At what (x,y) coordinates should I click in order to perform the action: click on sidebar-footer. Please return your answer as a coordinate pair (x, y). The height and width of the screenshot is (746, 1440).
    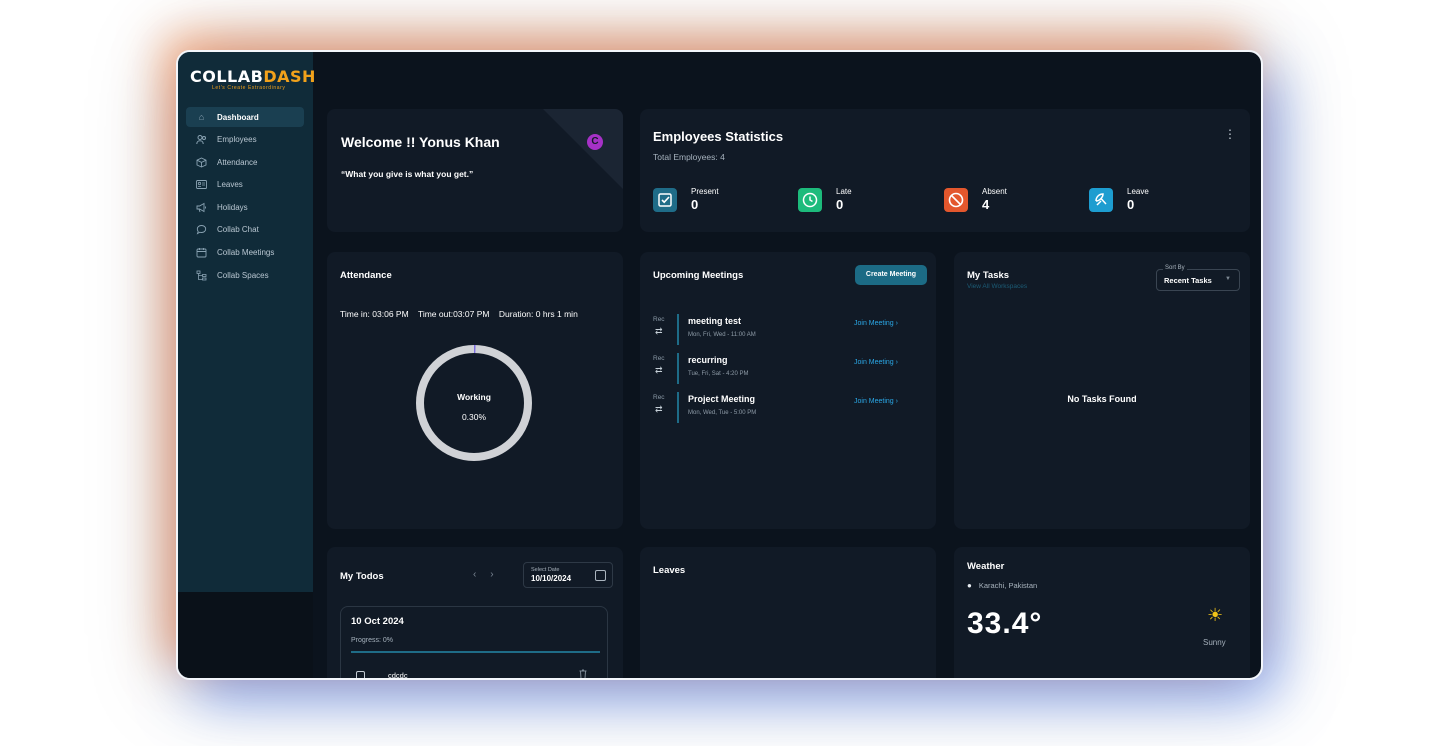
    Looking at the image, I should click on (245, 635).